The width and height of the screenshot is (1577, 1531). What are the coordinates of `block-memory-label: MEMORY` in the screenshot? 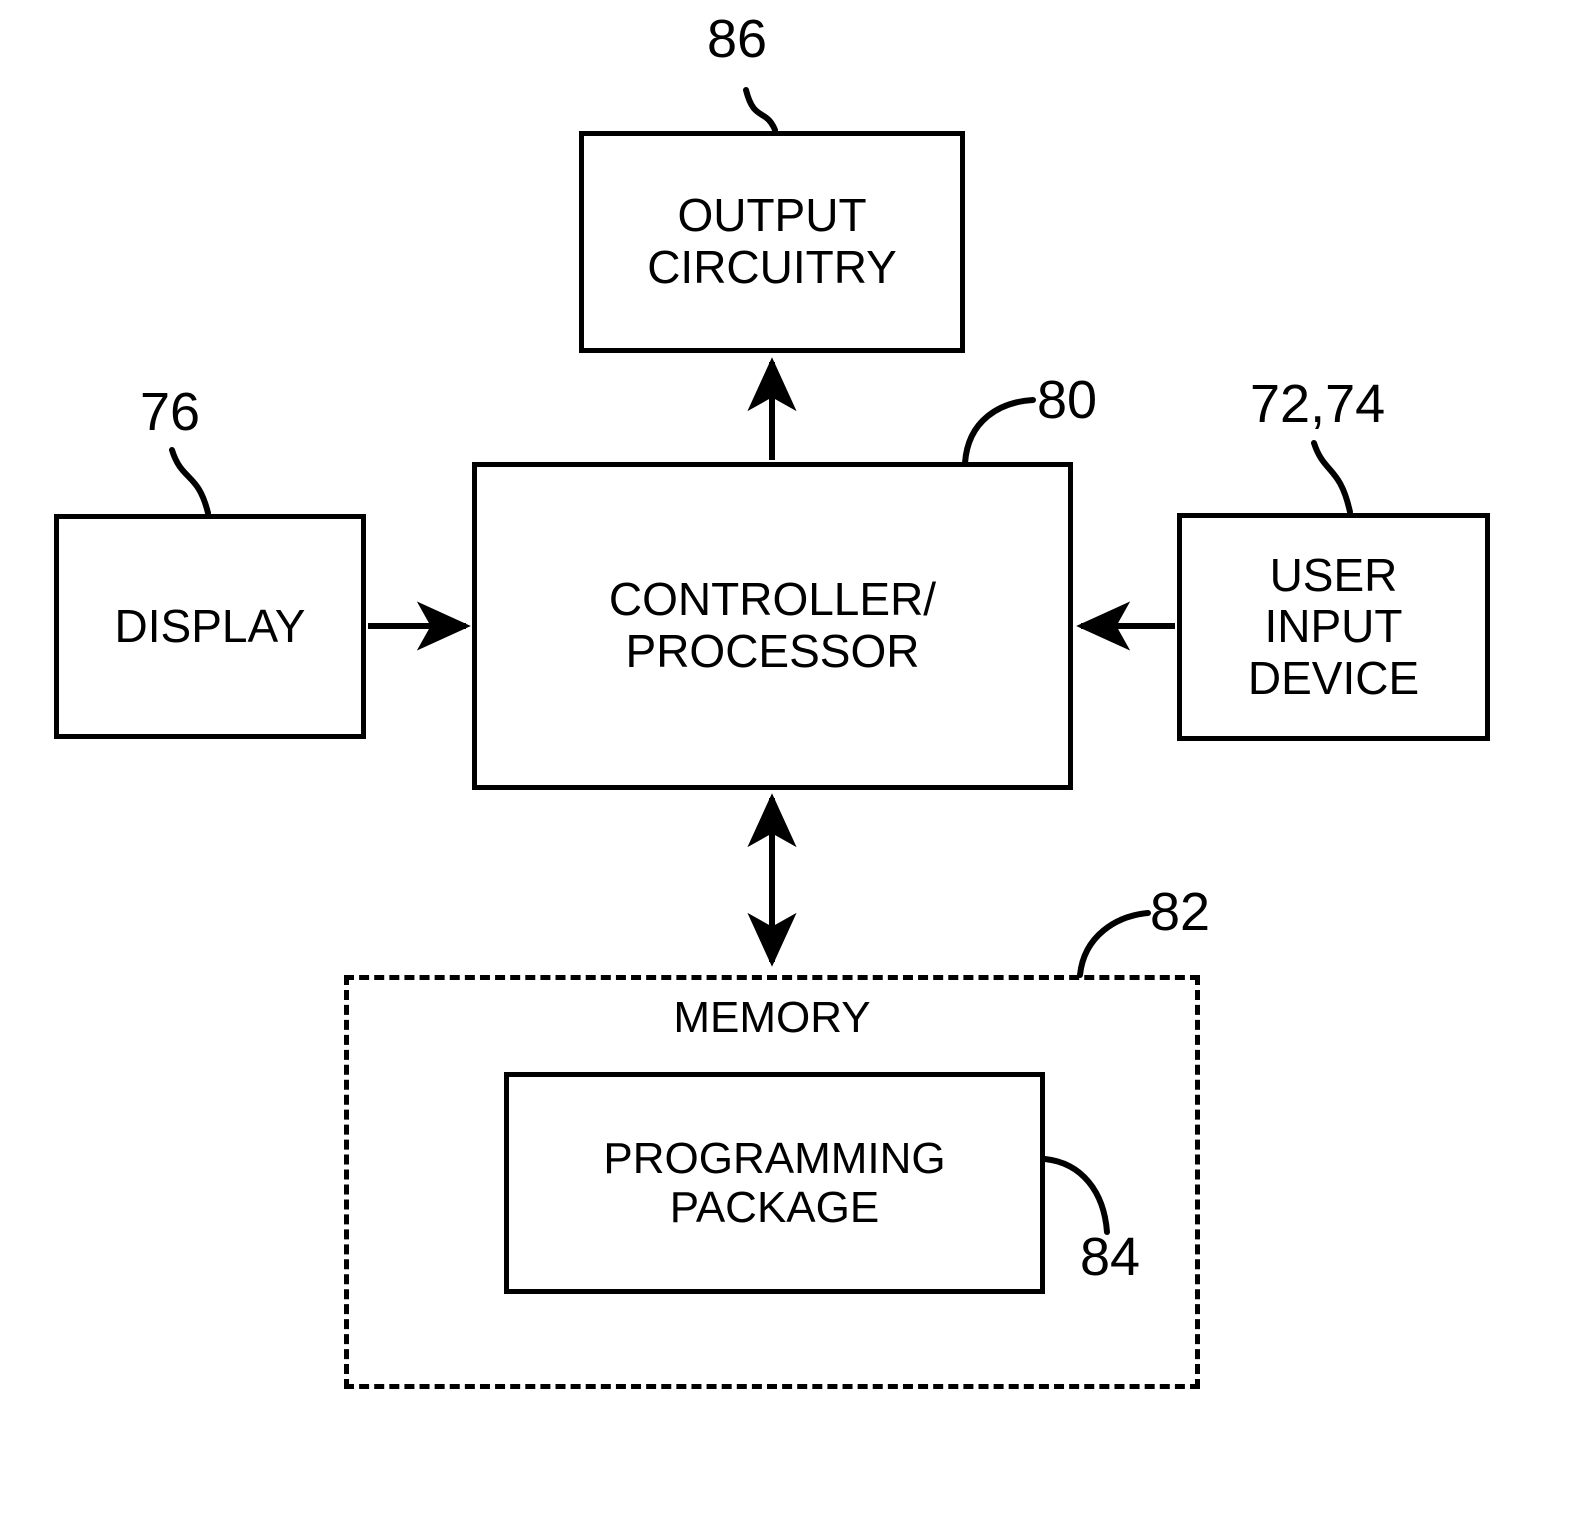 It's located at (772, 1017).